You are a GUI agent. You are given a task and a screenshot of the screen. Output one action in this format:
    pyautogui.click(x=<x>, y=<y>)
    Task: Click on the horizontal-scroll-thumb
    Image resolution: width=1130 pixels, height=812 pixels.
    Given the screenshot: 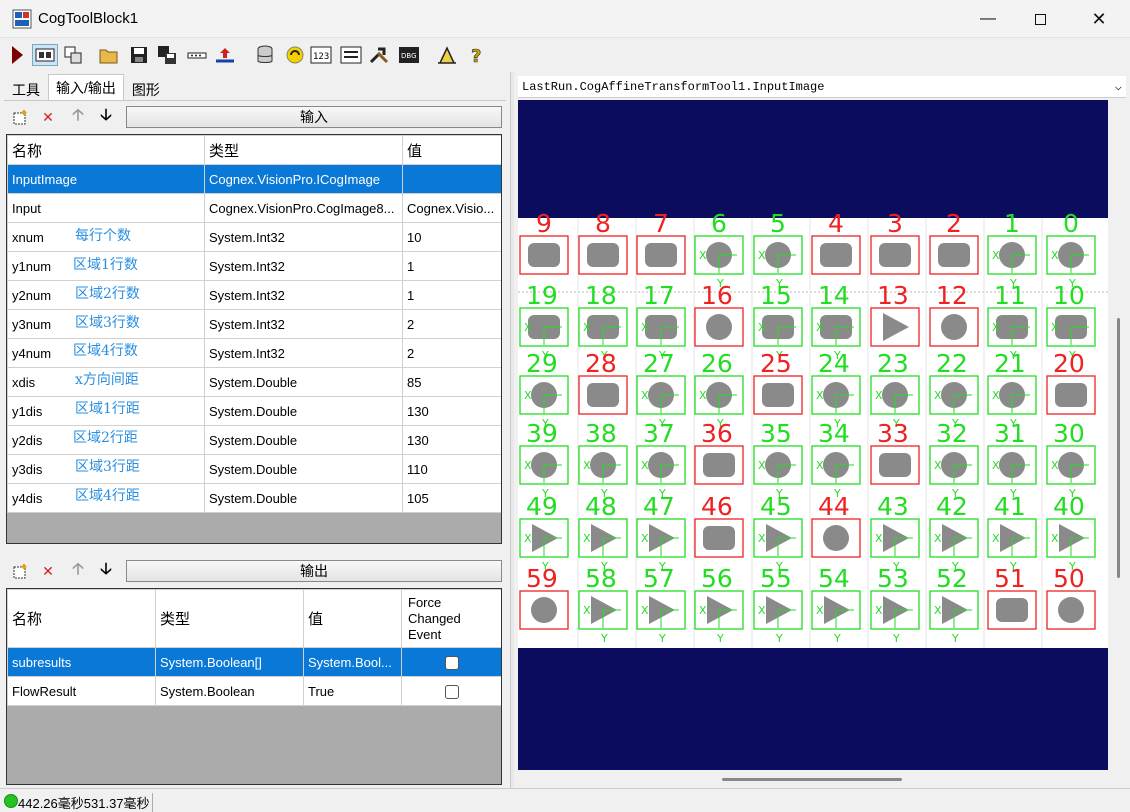 What is the action you would take?
    pyautogui.click(x=812, y=779)
    